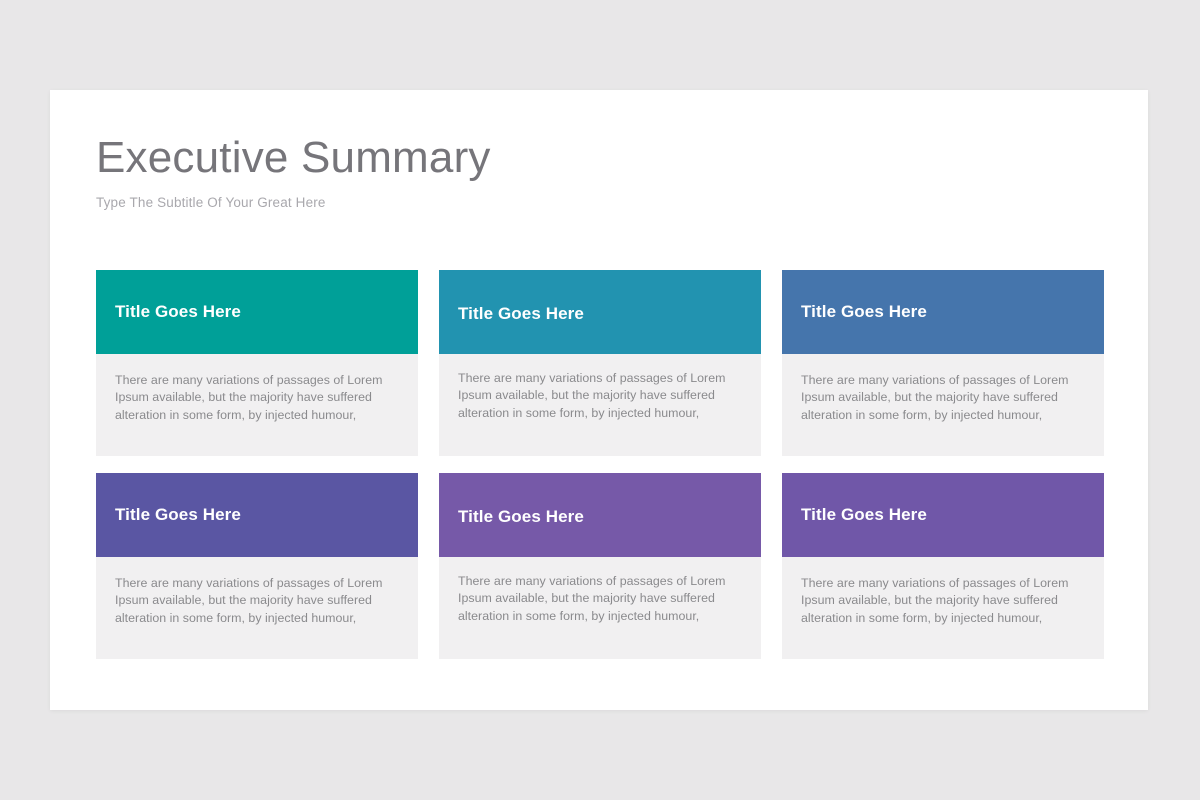 This screenshot has width=1200, height=800. What do you see at coordinates (211, 202) in the screenshot?
I see `page-subtitle: Type The Subtitle Of Your Great Here` at bounding box center [211, 202].